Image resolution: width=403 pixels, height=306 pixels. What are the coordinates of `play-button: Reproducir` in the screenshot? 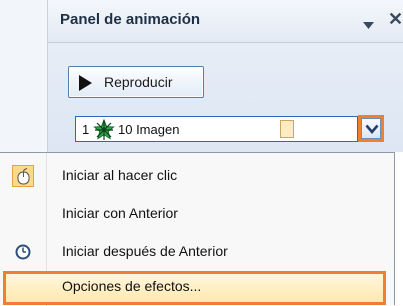 It's located at (136, 82).